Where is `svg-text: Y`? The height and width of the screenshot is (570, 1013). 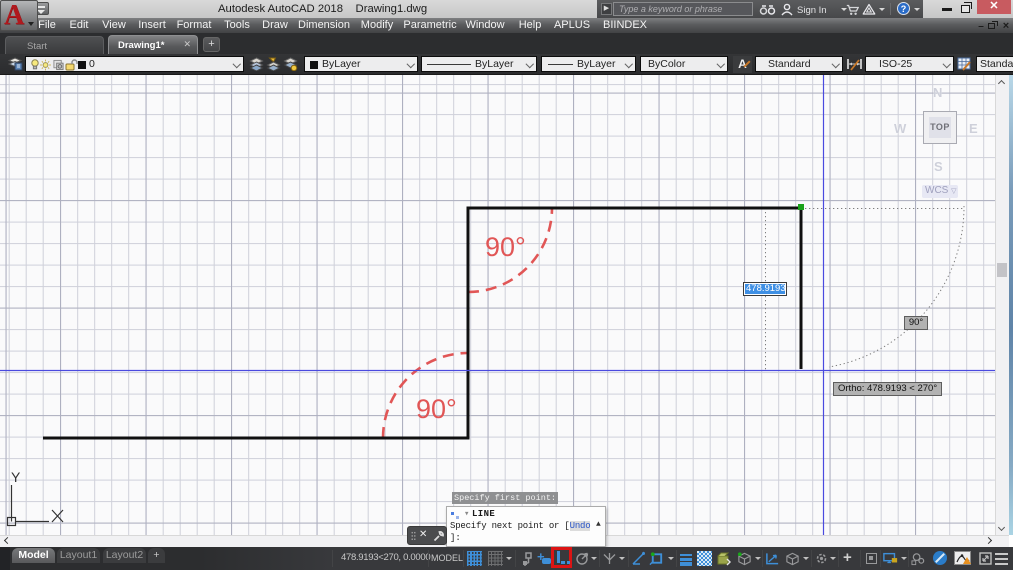
svg-text: Y is located at coordinates (16, 477).